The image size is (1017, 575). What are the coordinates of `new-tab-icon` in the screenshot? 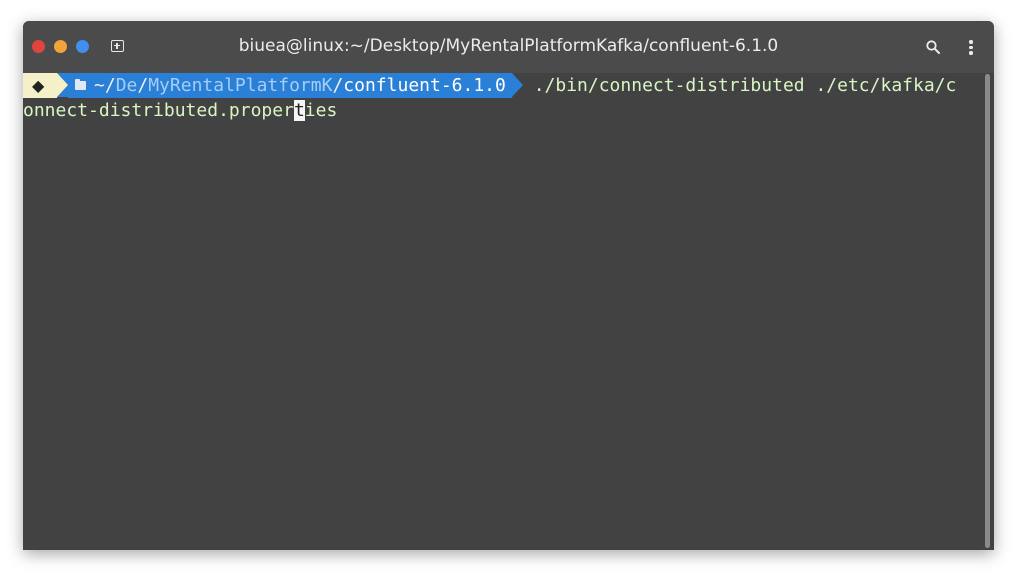 It's located at (117, 46).